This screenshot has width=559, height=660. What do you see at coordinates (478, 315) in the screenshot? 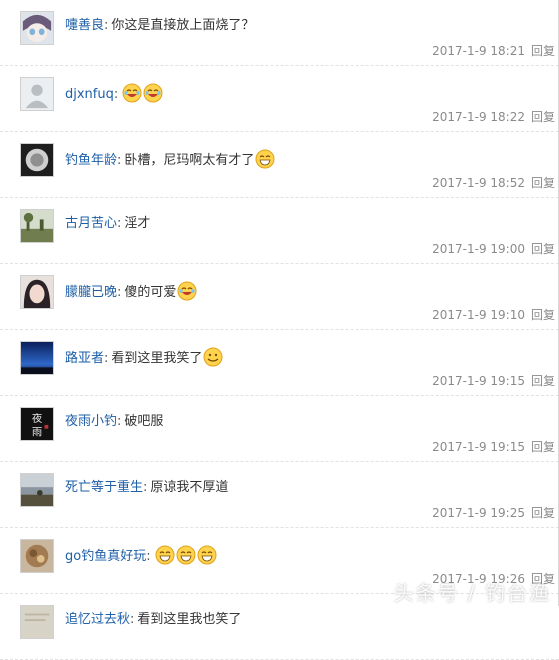
I see `timestamp: 2017-1-9 19:10` at bounding box center [478, 315].